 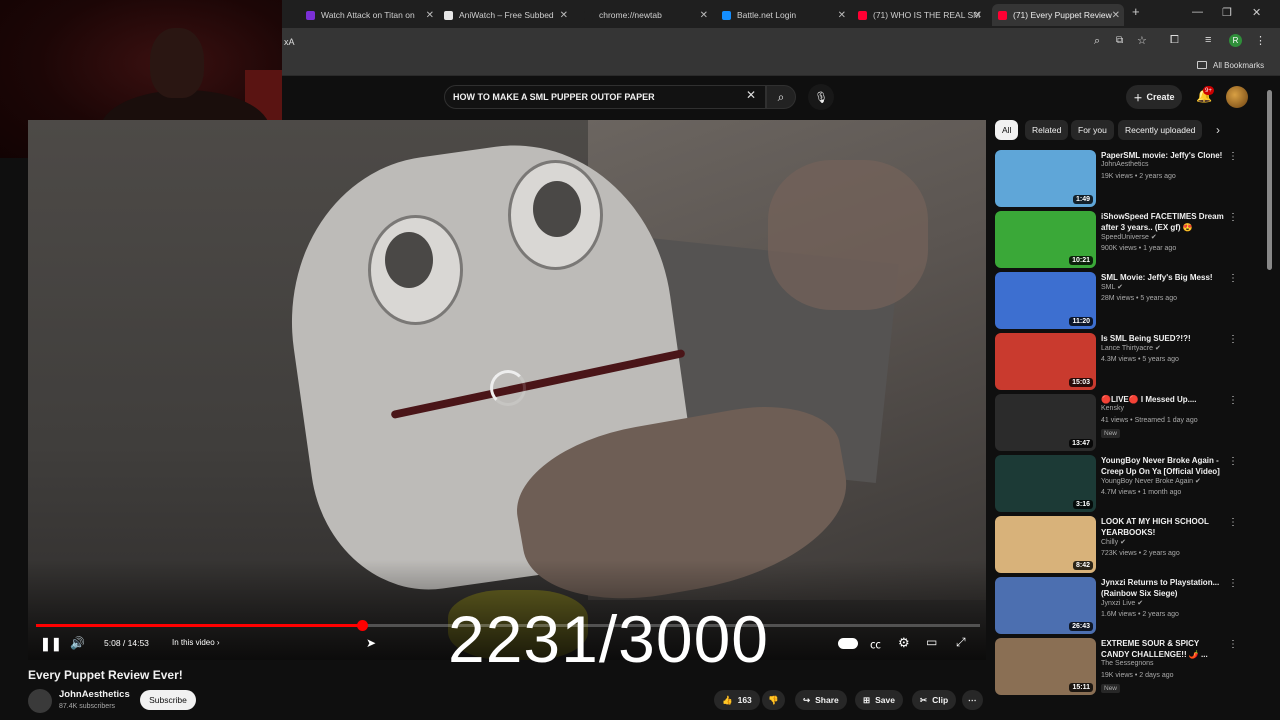 What do you see at coordinates (1197, 12) in the screenshot?
I see `minimize-icon: —` at bounding box center [1197, 12].